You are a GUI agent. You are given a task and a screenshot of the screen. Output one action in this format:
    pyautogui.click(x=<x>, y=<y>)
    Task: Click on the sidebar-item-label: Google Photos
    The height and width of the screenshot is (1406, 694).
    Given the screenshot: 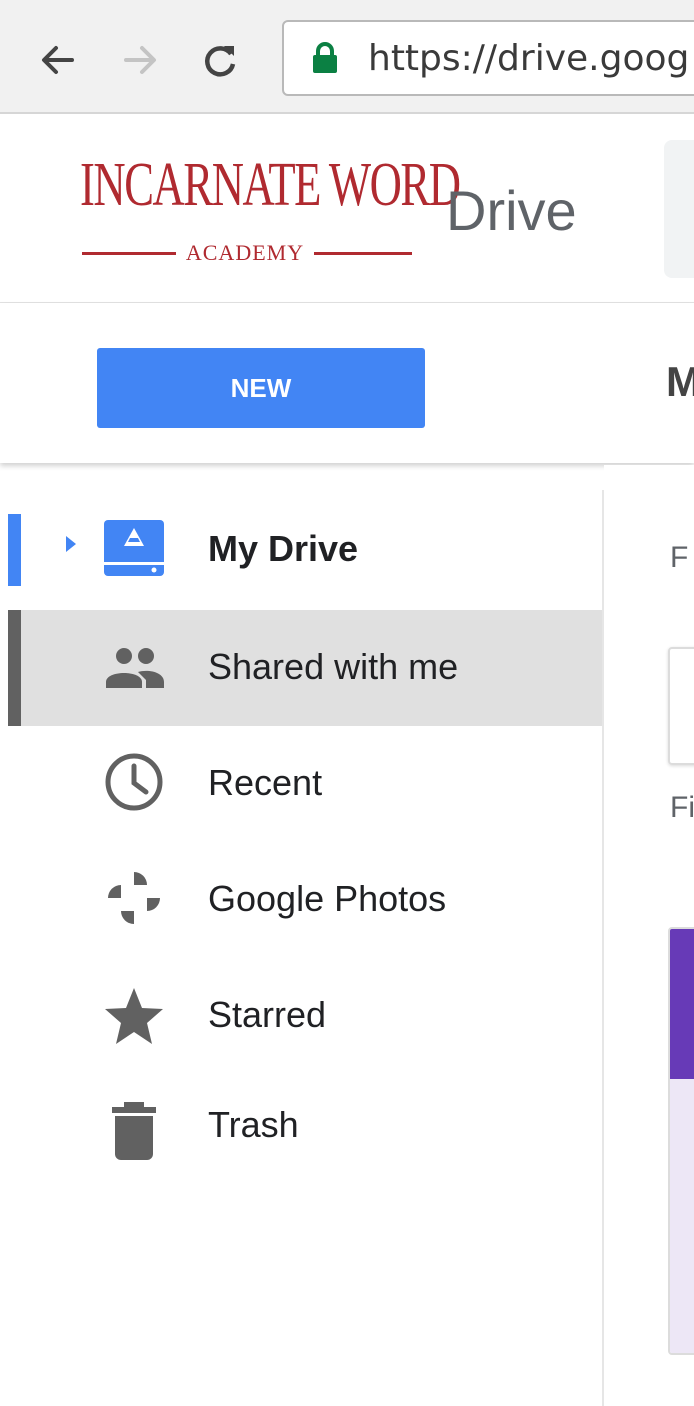 What is the action you would take?
    pyautogui.click(x=327, y=898)
    